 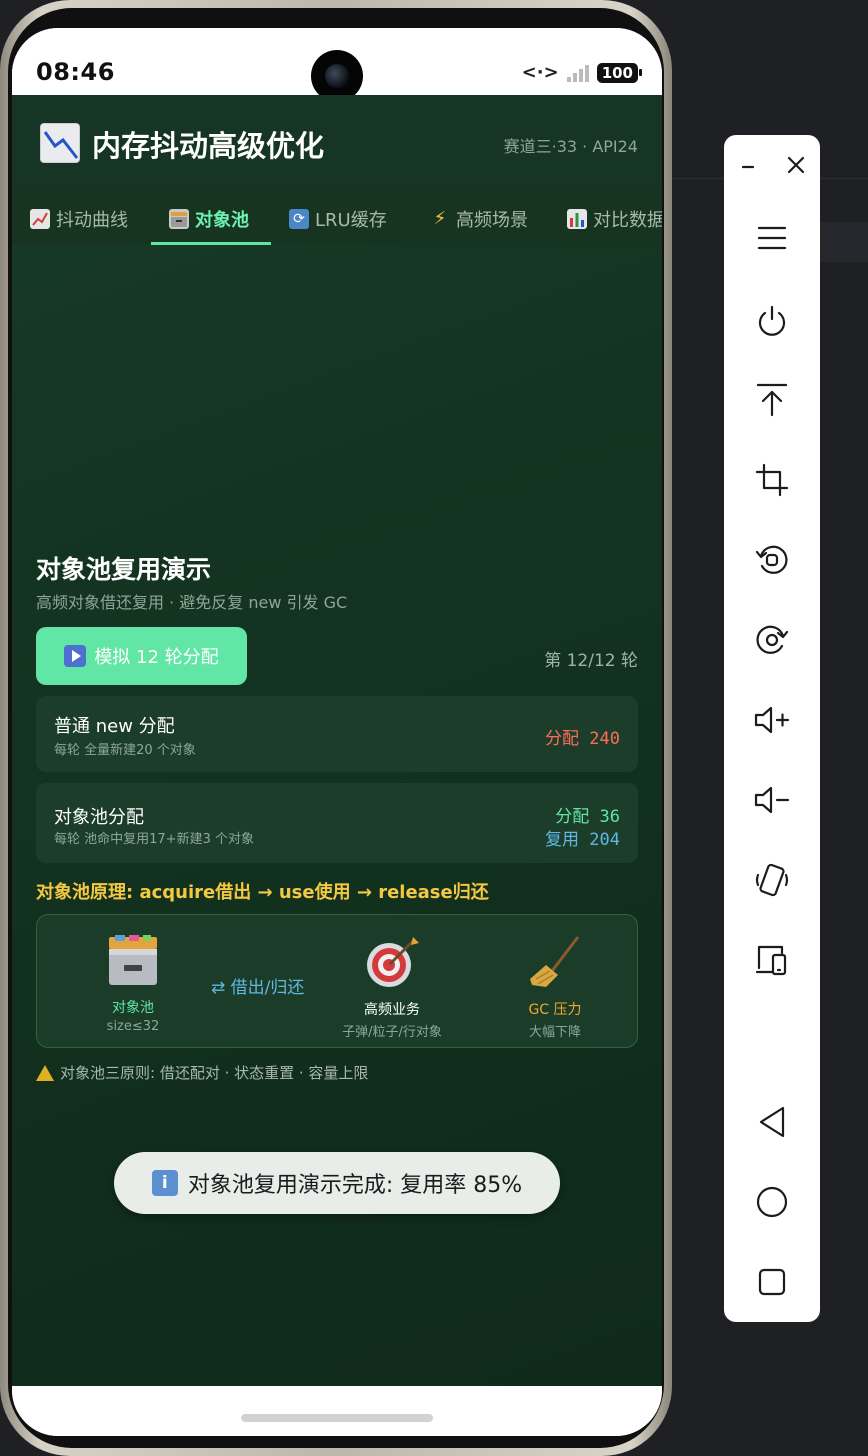 I want to click on rotate-left-icon, so click(x=771, y=559).